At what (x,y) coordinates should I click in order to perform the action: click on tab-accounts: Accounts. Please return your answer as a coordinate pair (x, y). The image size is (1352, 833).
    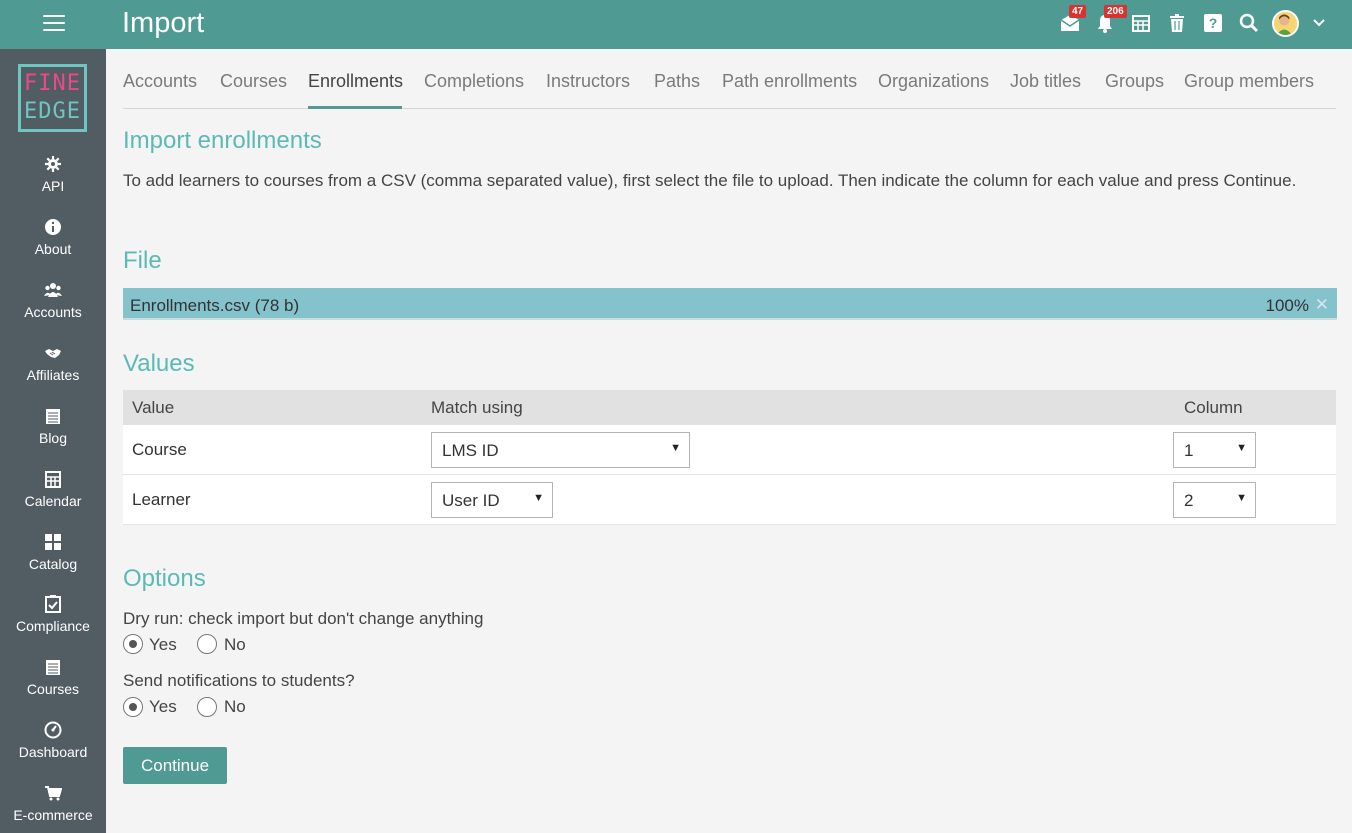
    Looking at the image, I should click on (160, 81).